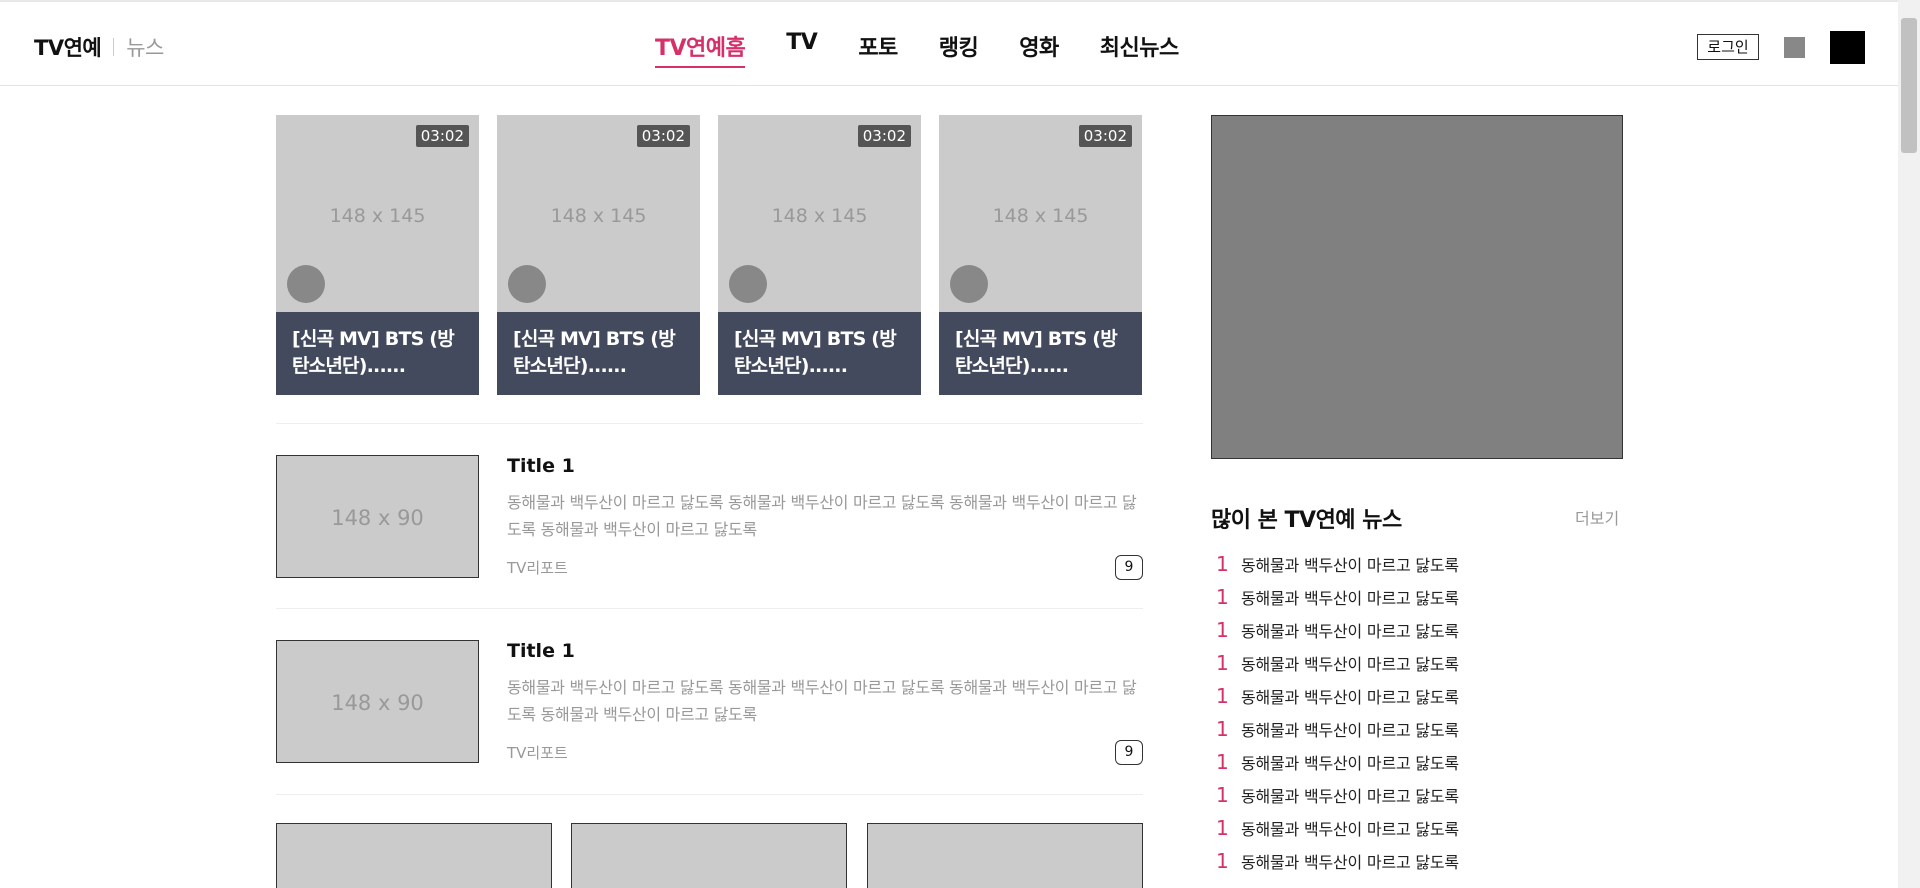  I want to click on nav-item-tv-home: TV연예홈, so click(700, 49).